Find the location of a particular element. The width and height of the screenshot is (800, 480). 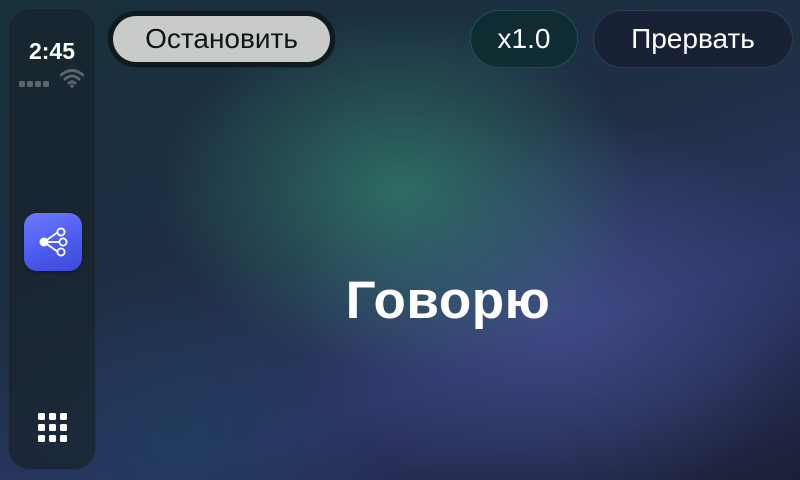

speaking-status: Говорю is located at coordinates (448, 300).